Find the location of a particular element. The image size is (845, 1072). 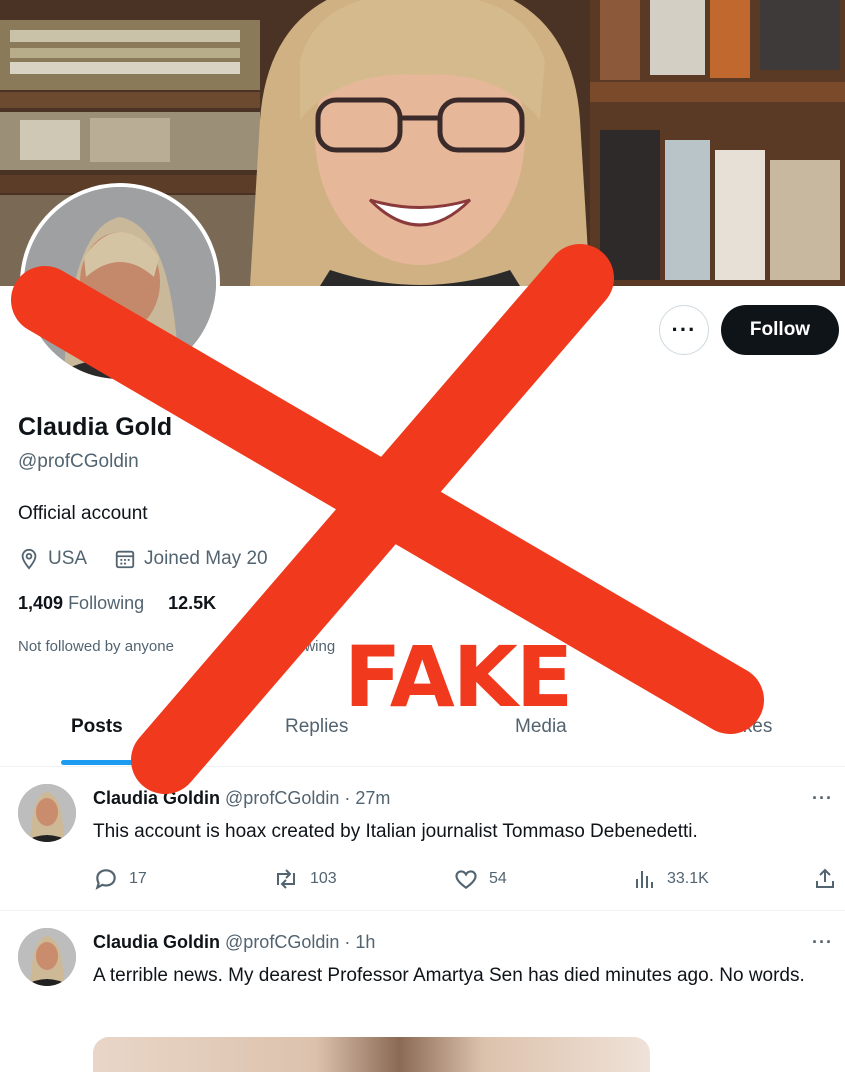

profile-handle: @profCGoldin is located at coordinates (78, 461).